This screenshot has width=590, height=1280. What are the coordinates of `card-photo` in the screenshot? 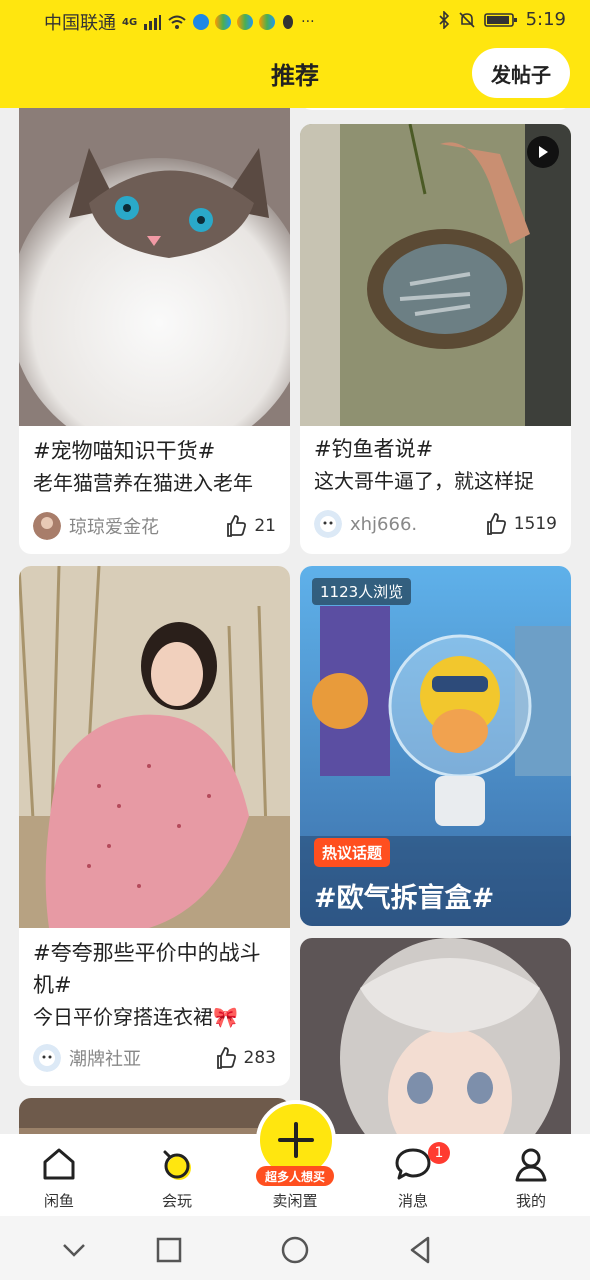 It's located at (154, 1116).